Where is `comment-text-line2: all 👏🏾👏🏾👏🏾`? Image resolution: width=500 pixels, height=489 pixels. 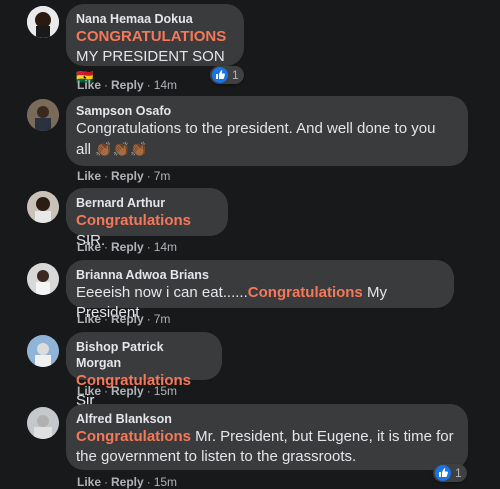 comment-text-line2: all 👏🏾👏🏾👏🏾 is located at coordinates (112, 149).